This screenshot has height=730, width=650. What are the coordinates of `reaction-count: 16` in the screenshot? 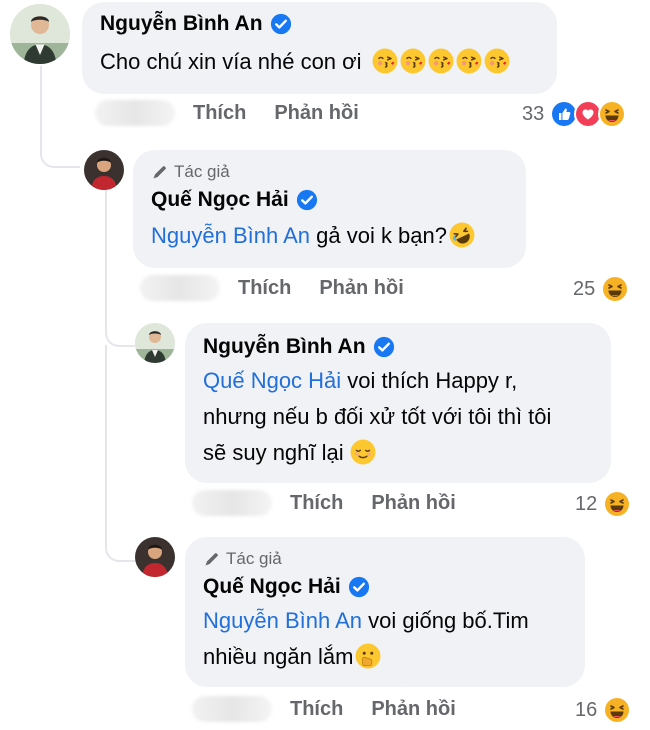 It's located at (586, 709).